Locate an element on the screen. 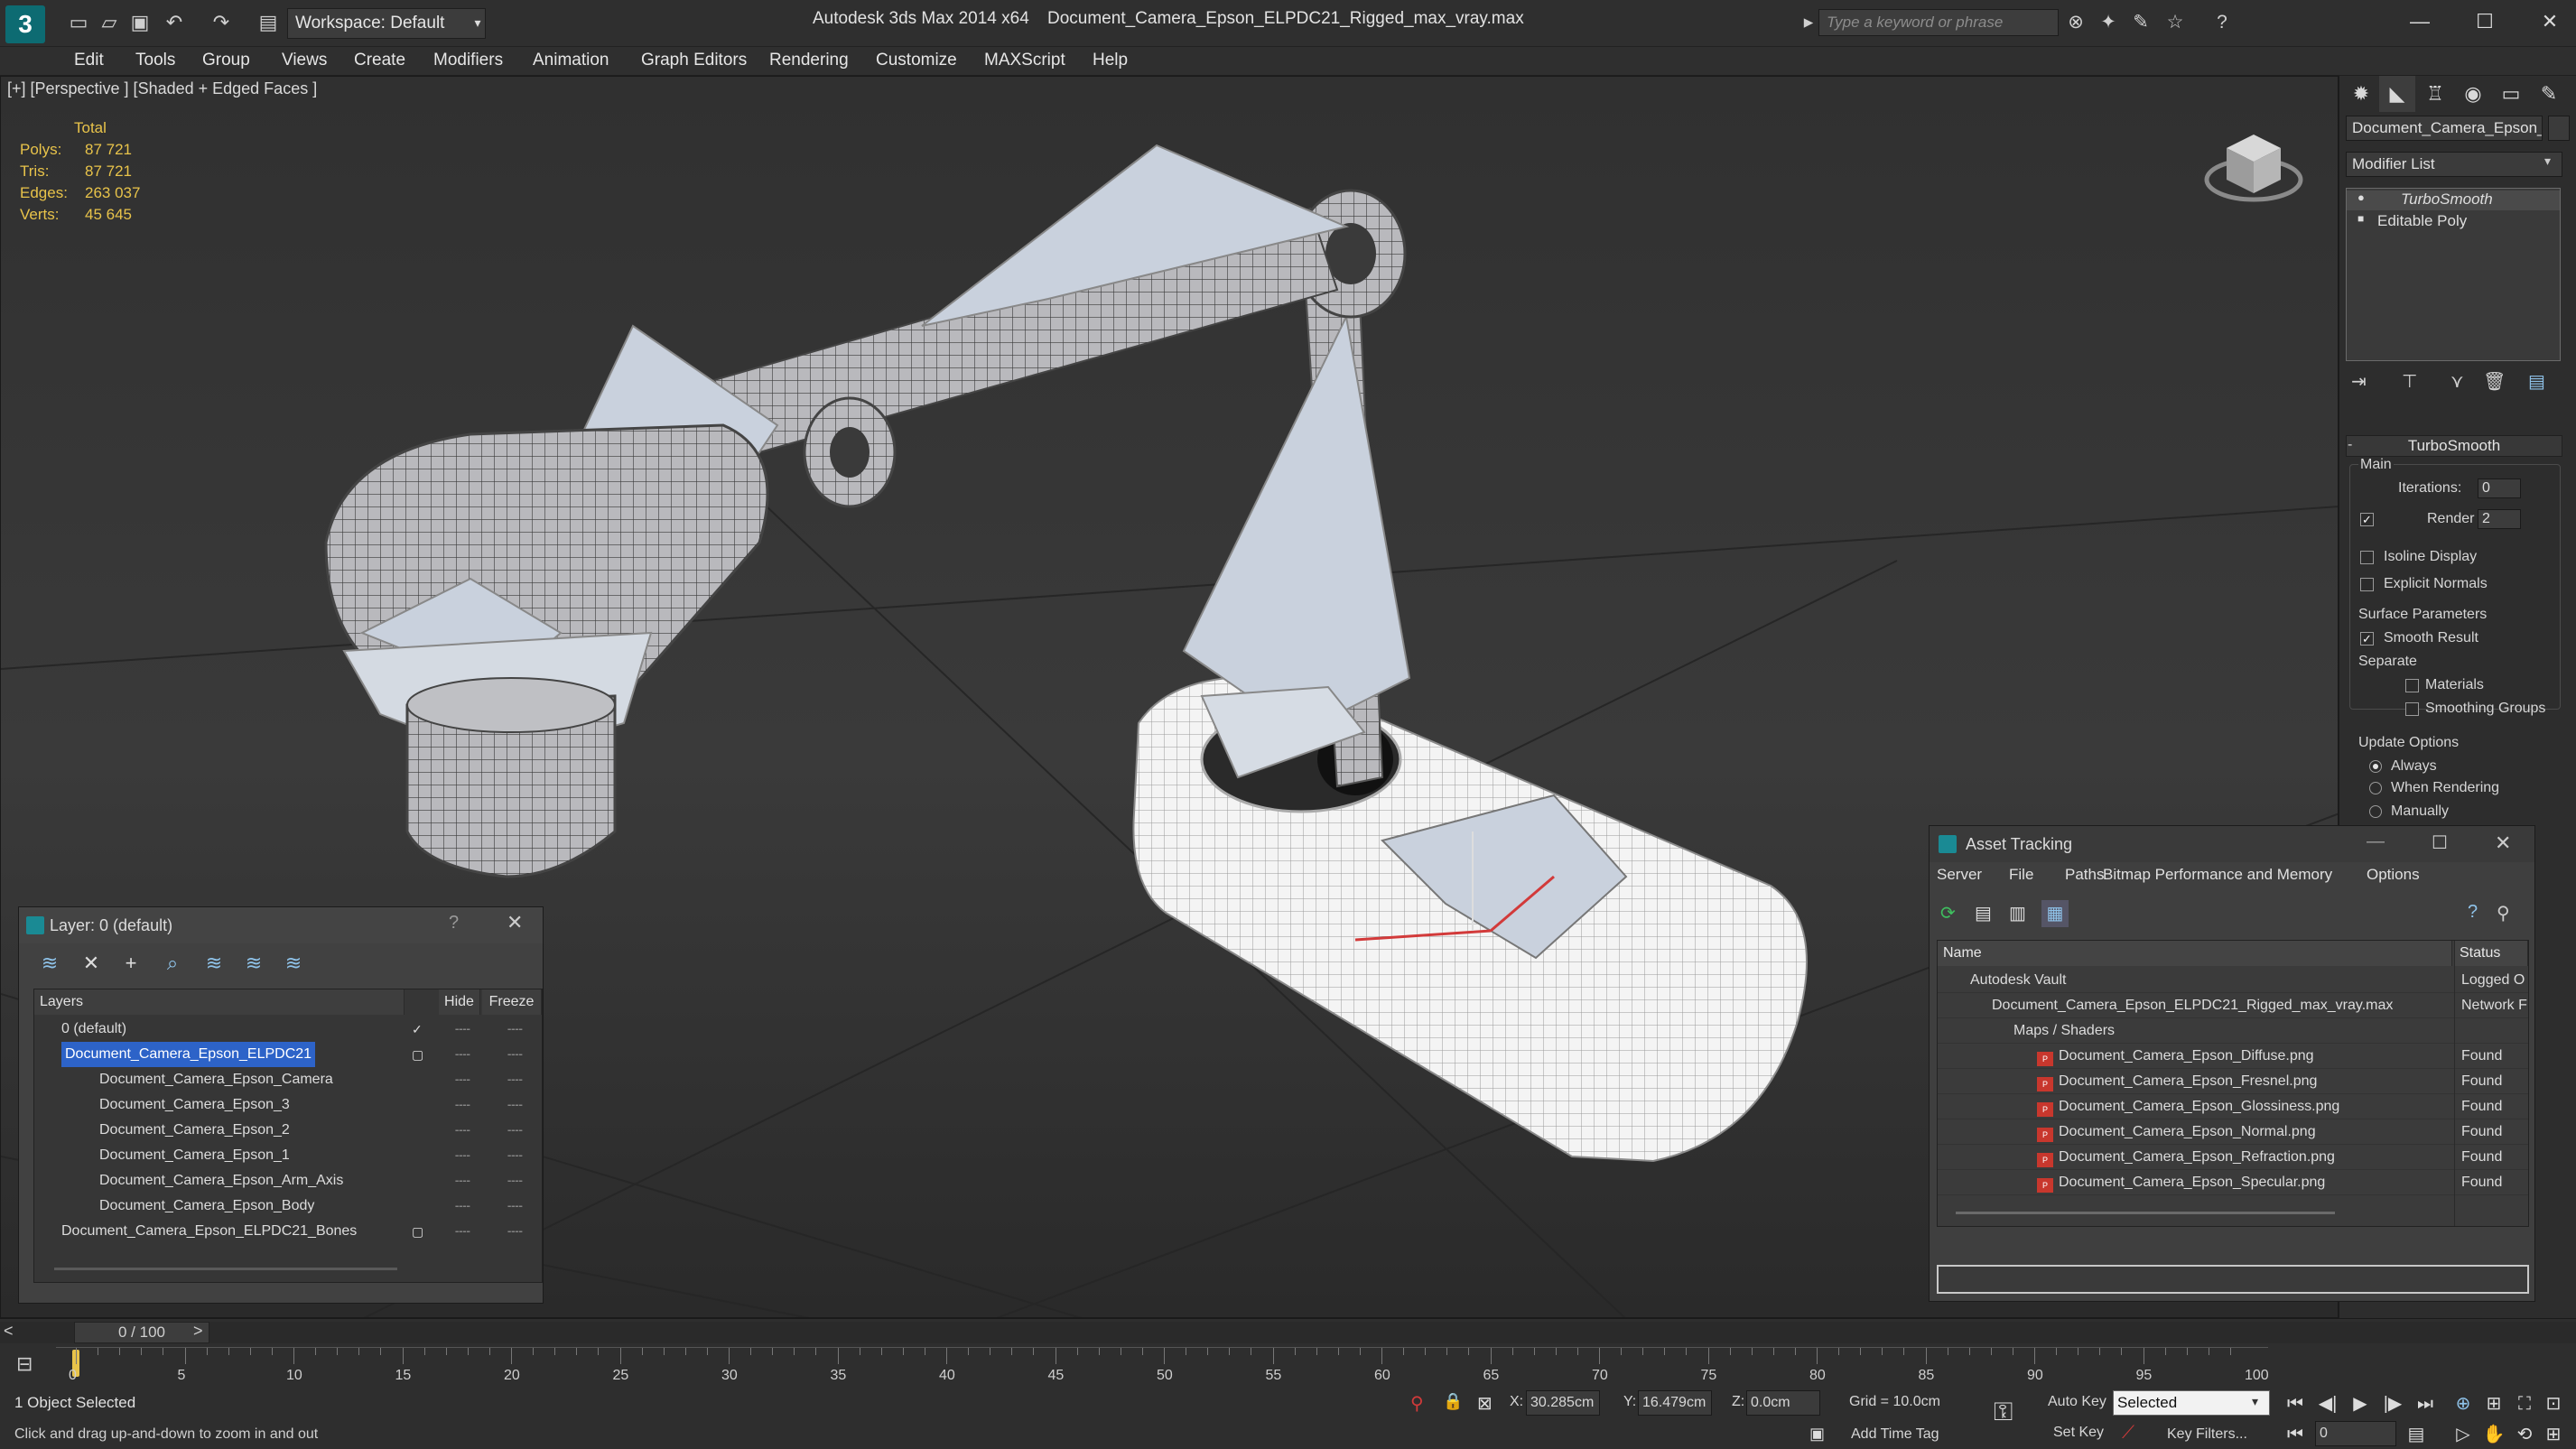 The width and height of the screenshot is (2576, 1449). iterations-spinner: 0 is located at coordinates (2499, 488).